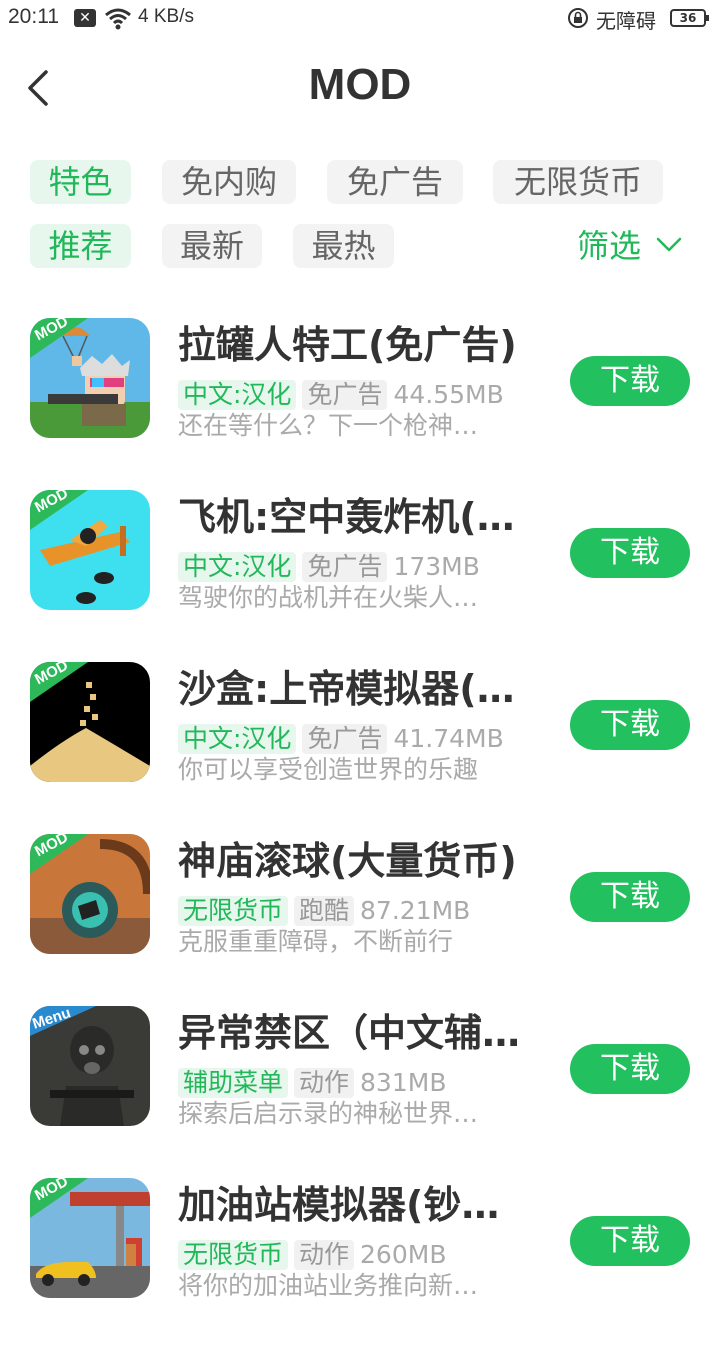 This screenshot has width=720, height=1350. Describe the element at coordinates (689, 18) in the screenshot. I see `battery-icon: 36` at that location.